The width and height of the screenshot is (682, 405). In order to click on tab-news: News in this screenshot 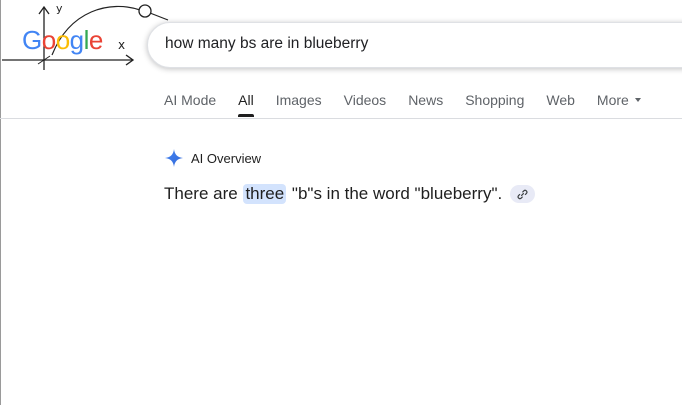, I will do `click(425, 105)`.